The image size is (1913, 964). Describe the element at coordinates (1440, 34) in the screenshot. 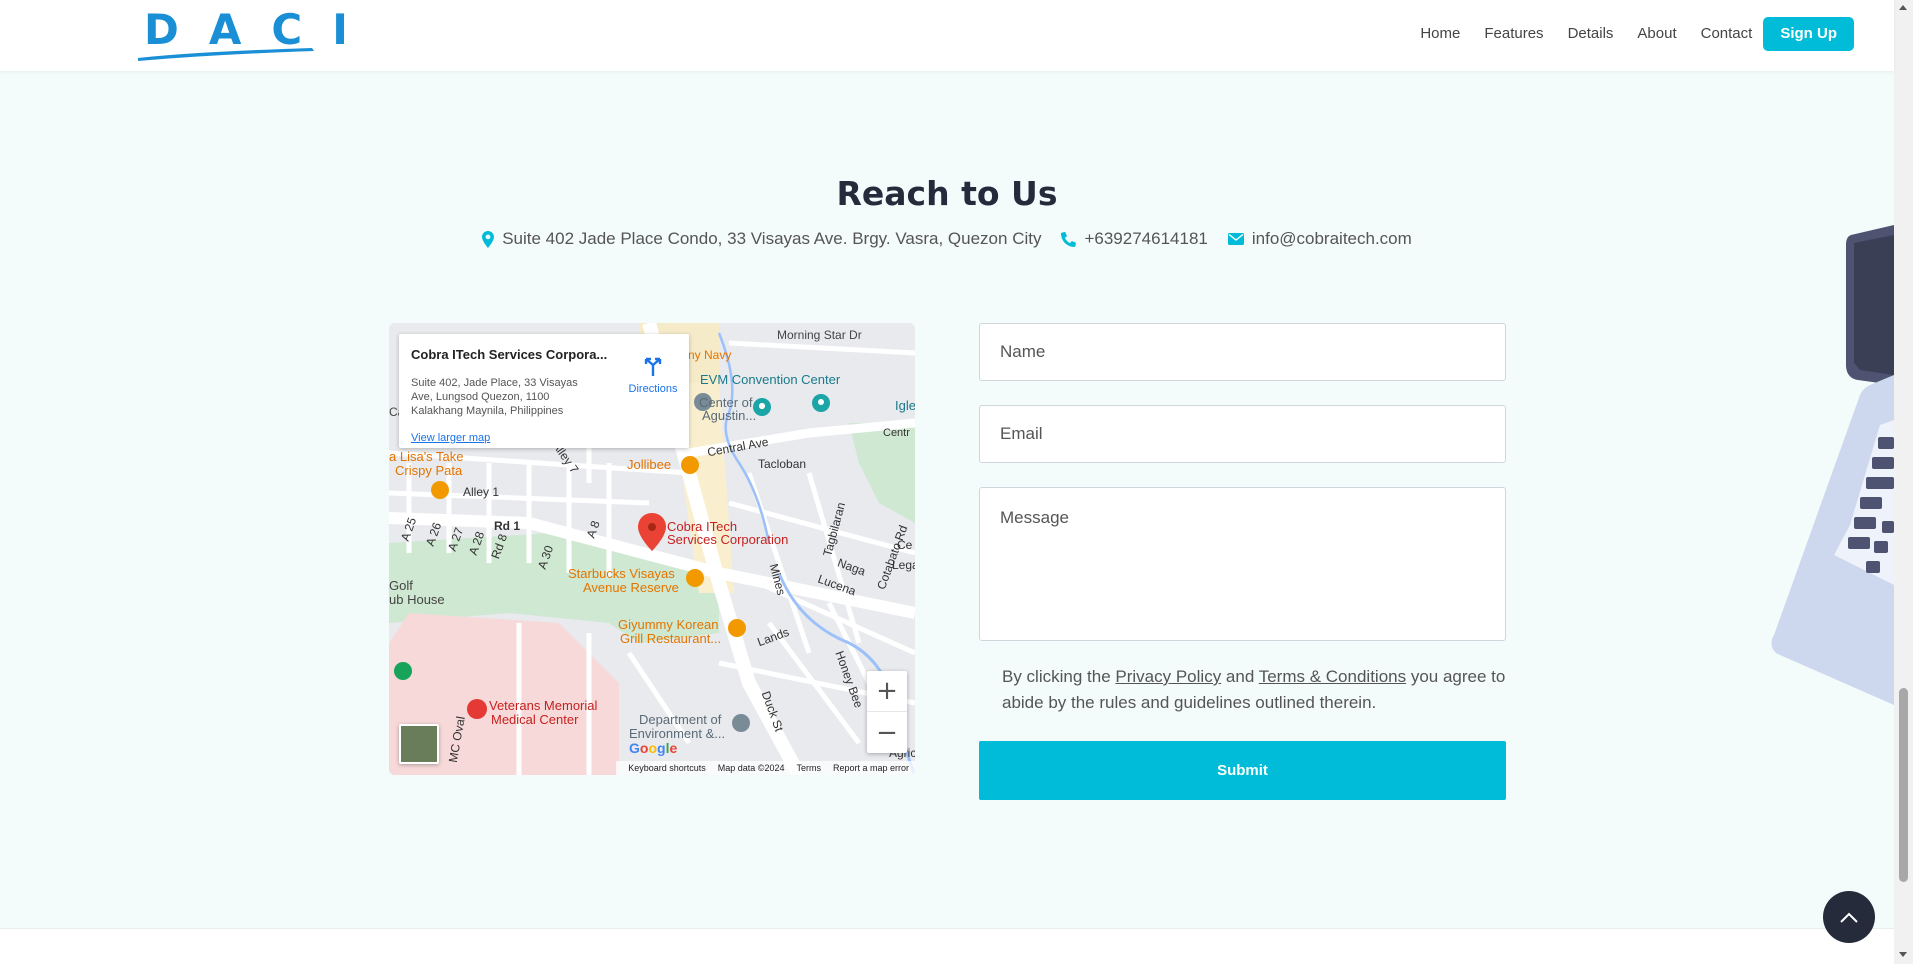

I see `nav-home: Home` at that location.